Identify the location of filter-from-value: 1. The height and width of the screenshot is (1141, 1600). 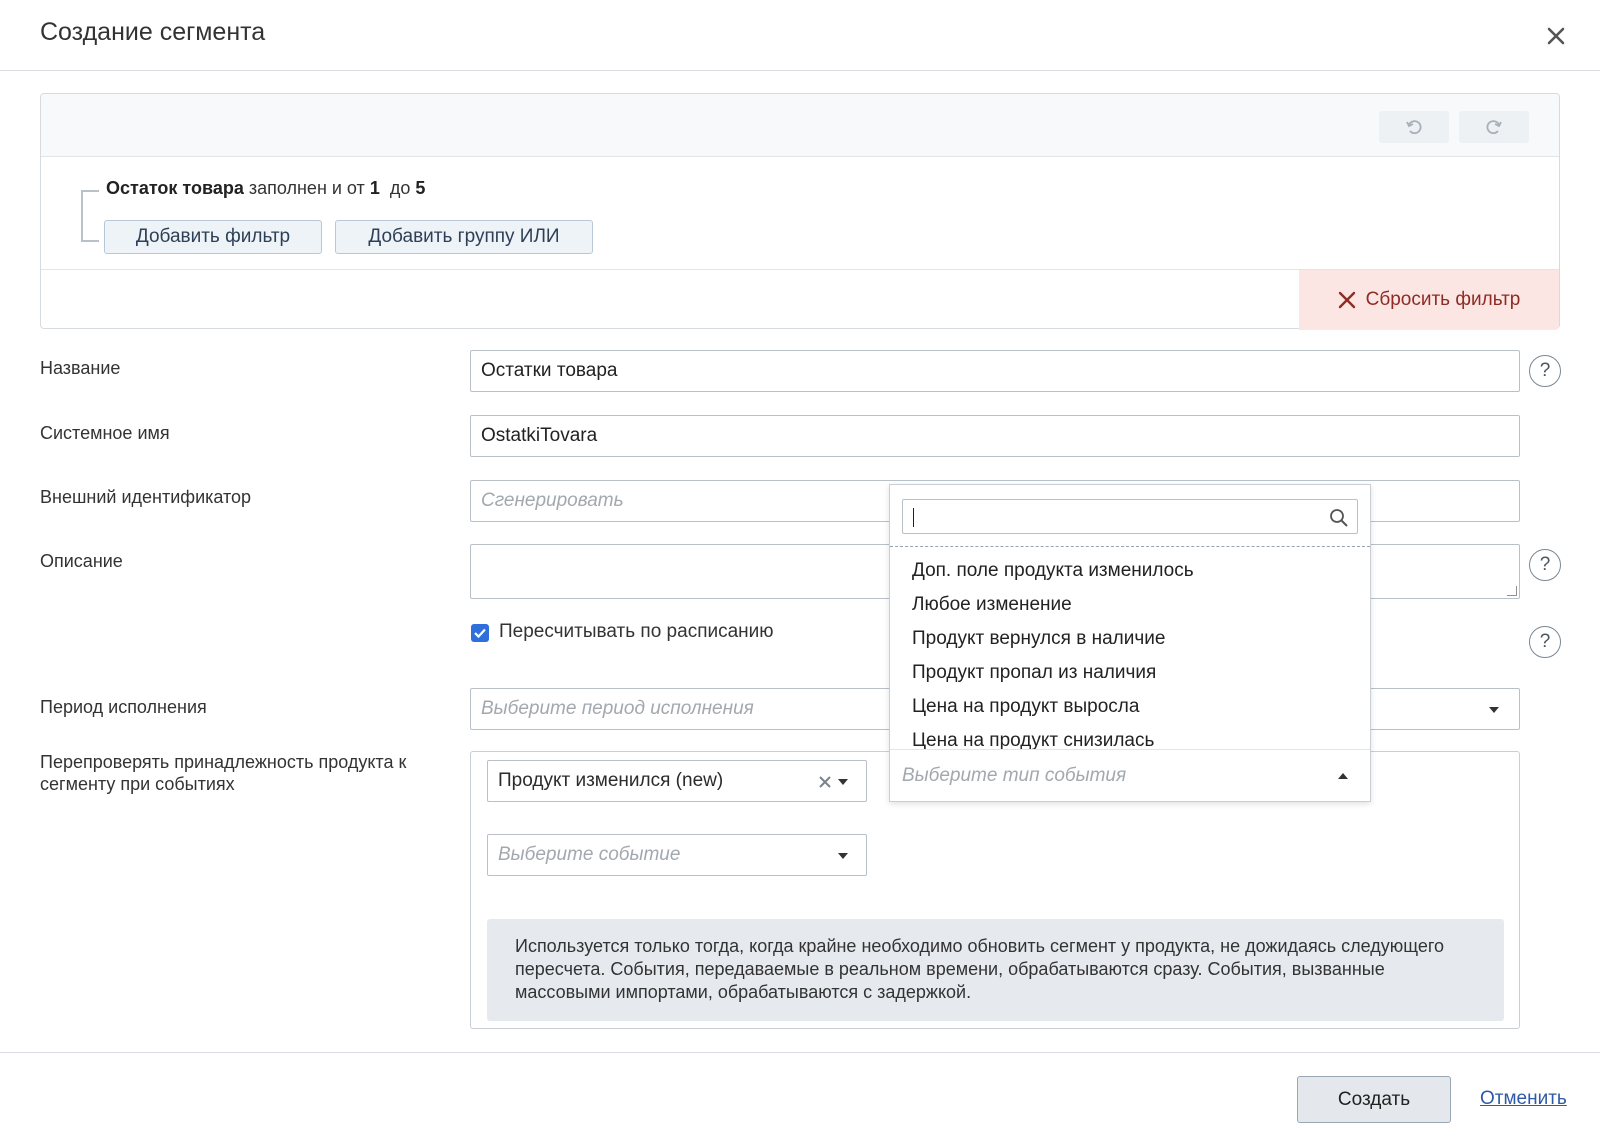
(374, 188).